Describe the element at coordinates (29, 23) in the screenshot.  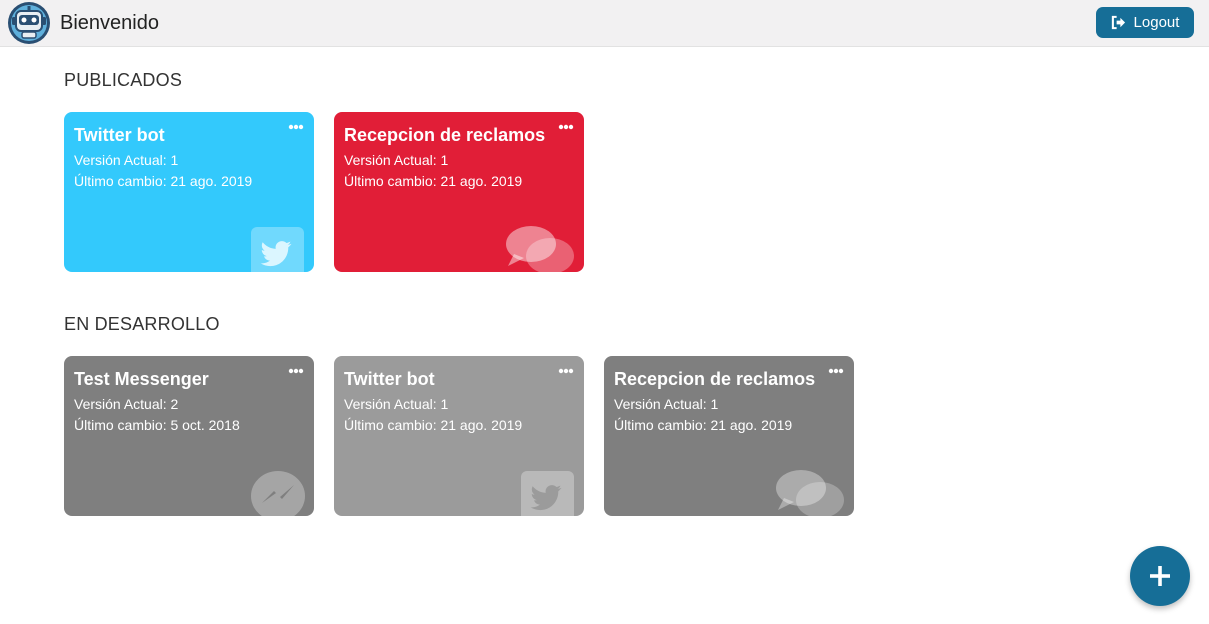
I see `robot-logo-icon` at that location.